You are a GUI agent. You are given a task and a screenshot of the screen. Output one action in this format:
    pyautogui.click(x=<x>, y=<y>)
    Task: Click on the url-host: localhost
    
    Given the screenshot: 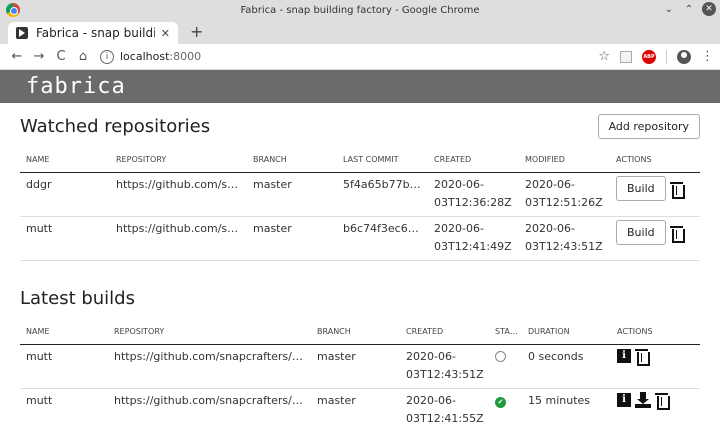 What is the action you would take?
    pyautogui.click(x=145, y=56)
    